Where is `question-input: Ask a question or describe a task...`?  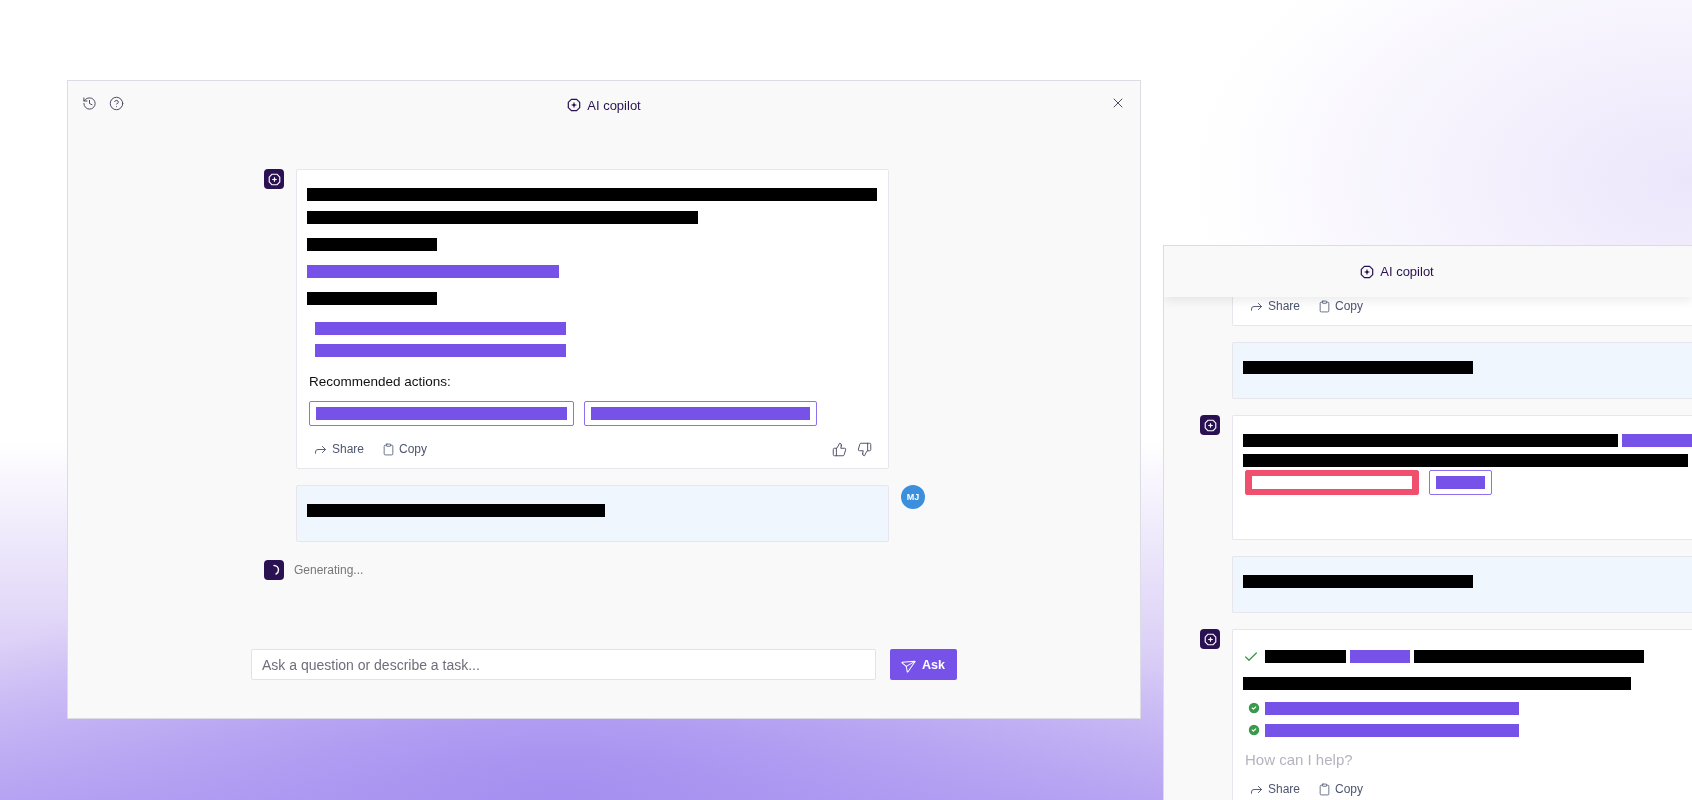 question-input: Ask a question or describe a task... is located at coordinates (564, 664).